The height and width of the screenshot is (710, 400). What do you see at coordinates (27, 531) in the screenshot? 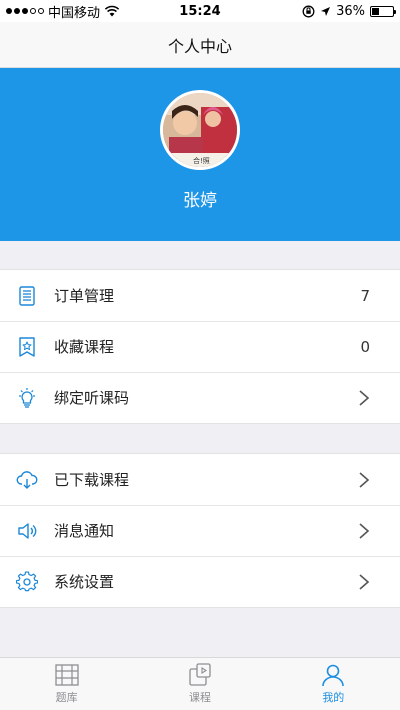
I see `speaker-icon` at bounding box center [27, 531].